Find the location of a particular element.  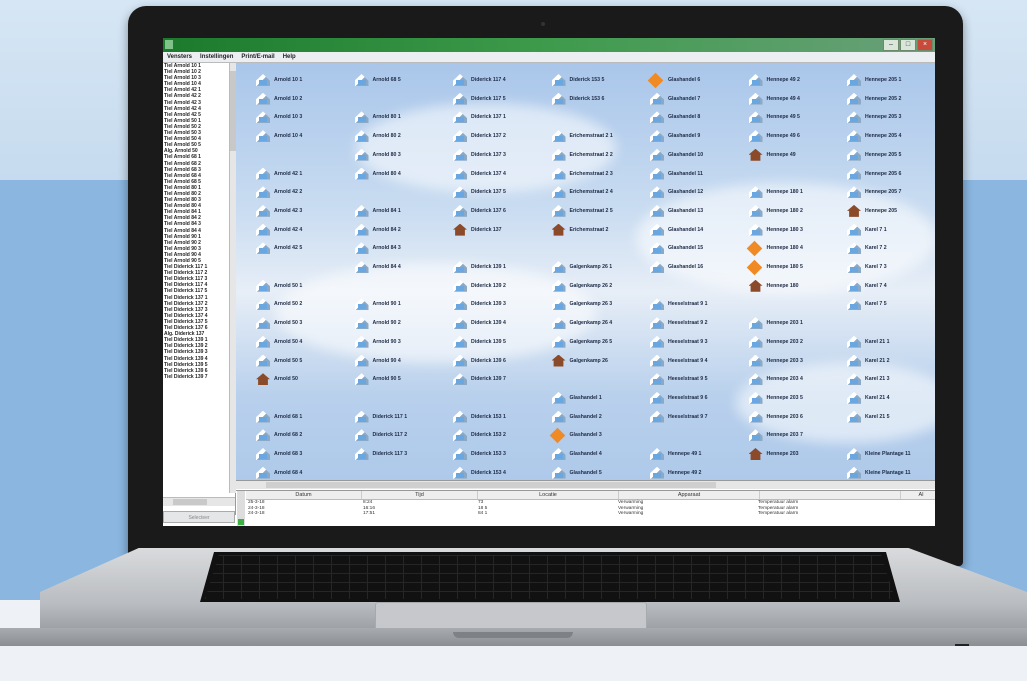

device-tile: Arnold 90 2 is located at coordinates (404, 323).